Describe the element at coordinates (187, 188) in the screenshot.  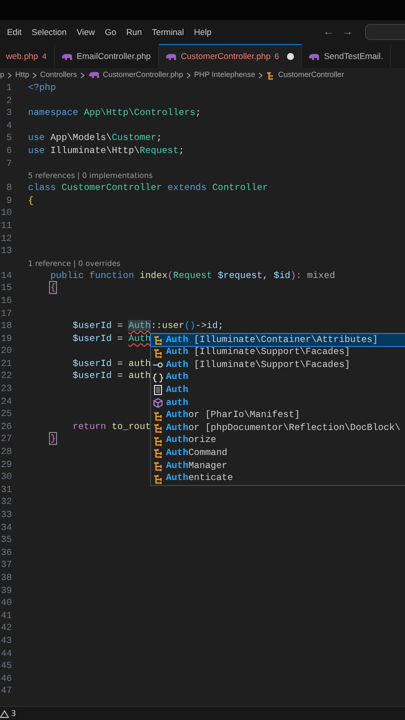
I see `code-token: extends` at that location.